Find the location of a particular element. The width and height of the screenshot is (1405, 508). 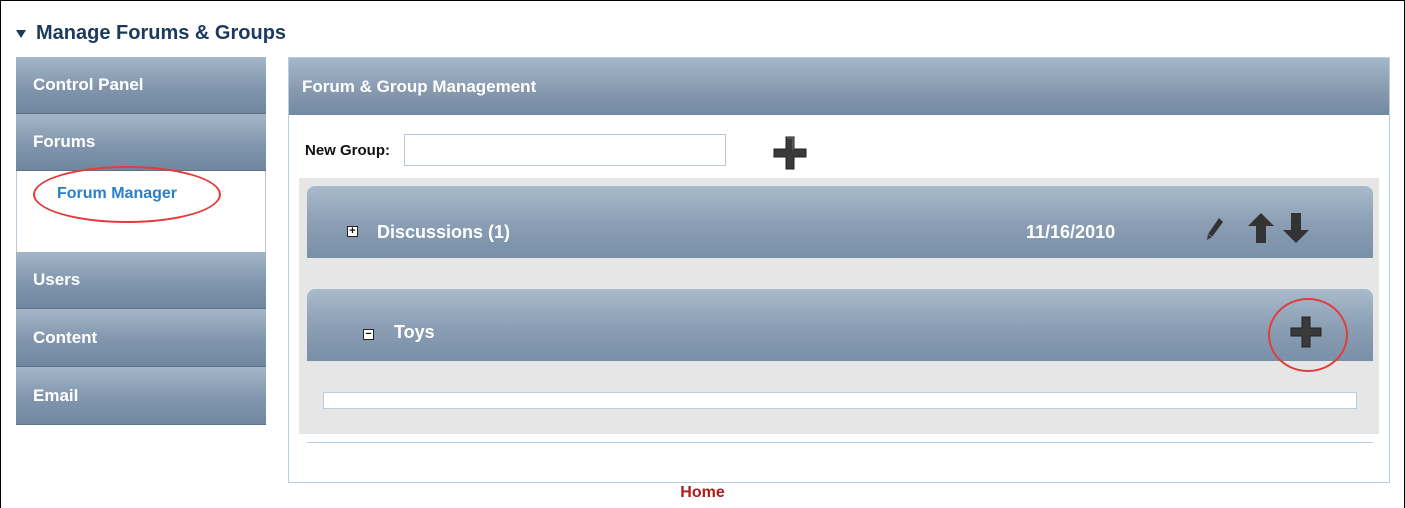

pencil-icon is located at coordinates (1215, 229).